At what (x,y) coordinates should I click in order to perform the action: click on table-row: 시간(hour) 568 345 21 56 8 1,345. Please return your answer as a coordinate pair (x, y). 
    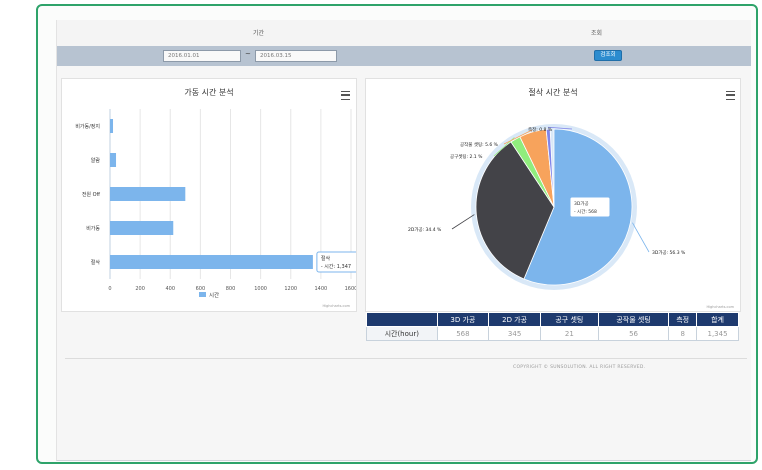
    Looking at the image, I should click on (552, 333).